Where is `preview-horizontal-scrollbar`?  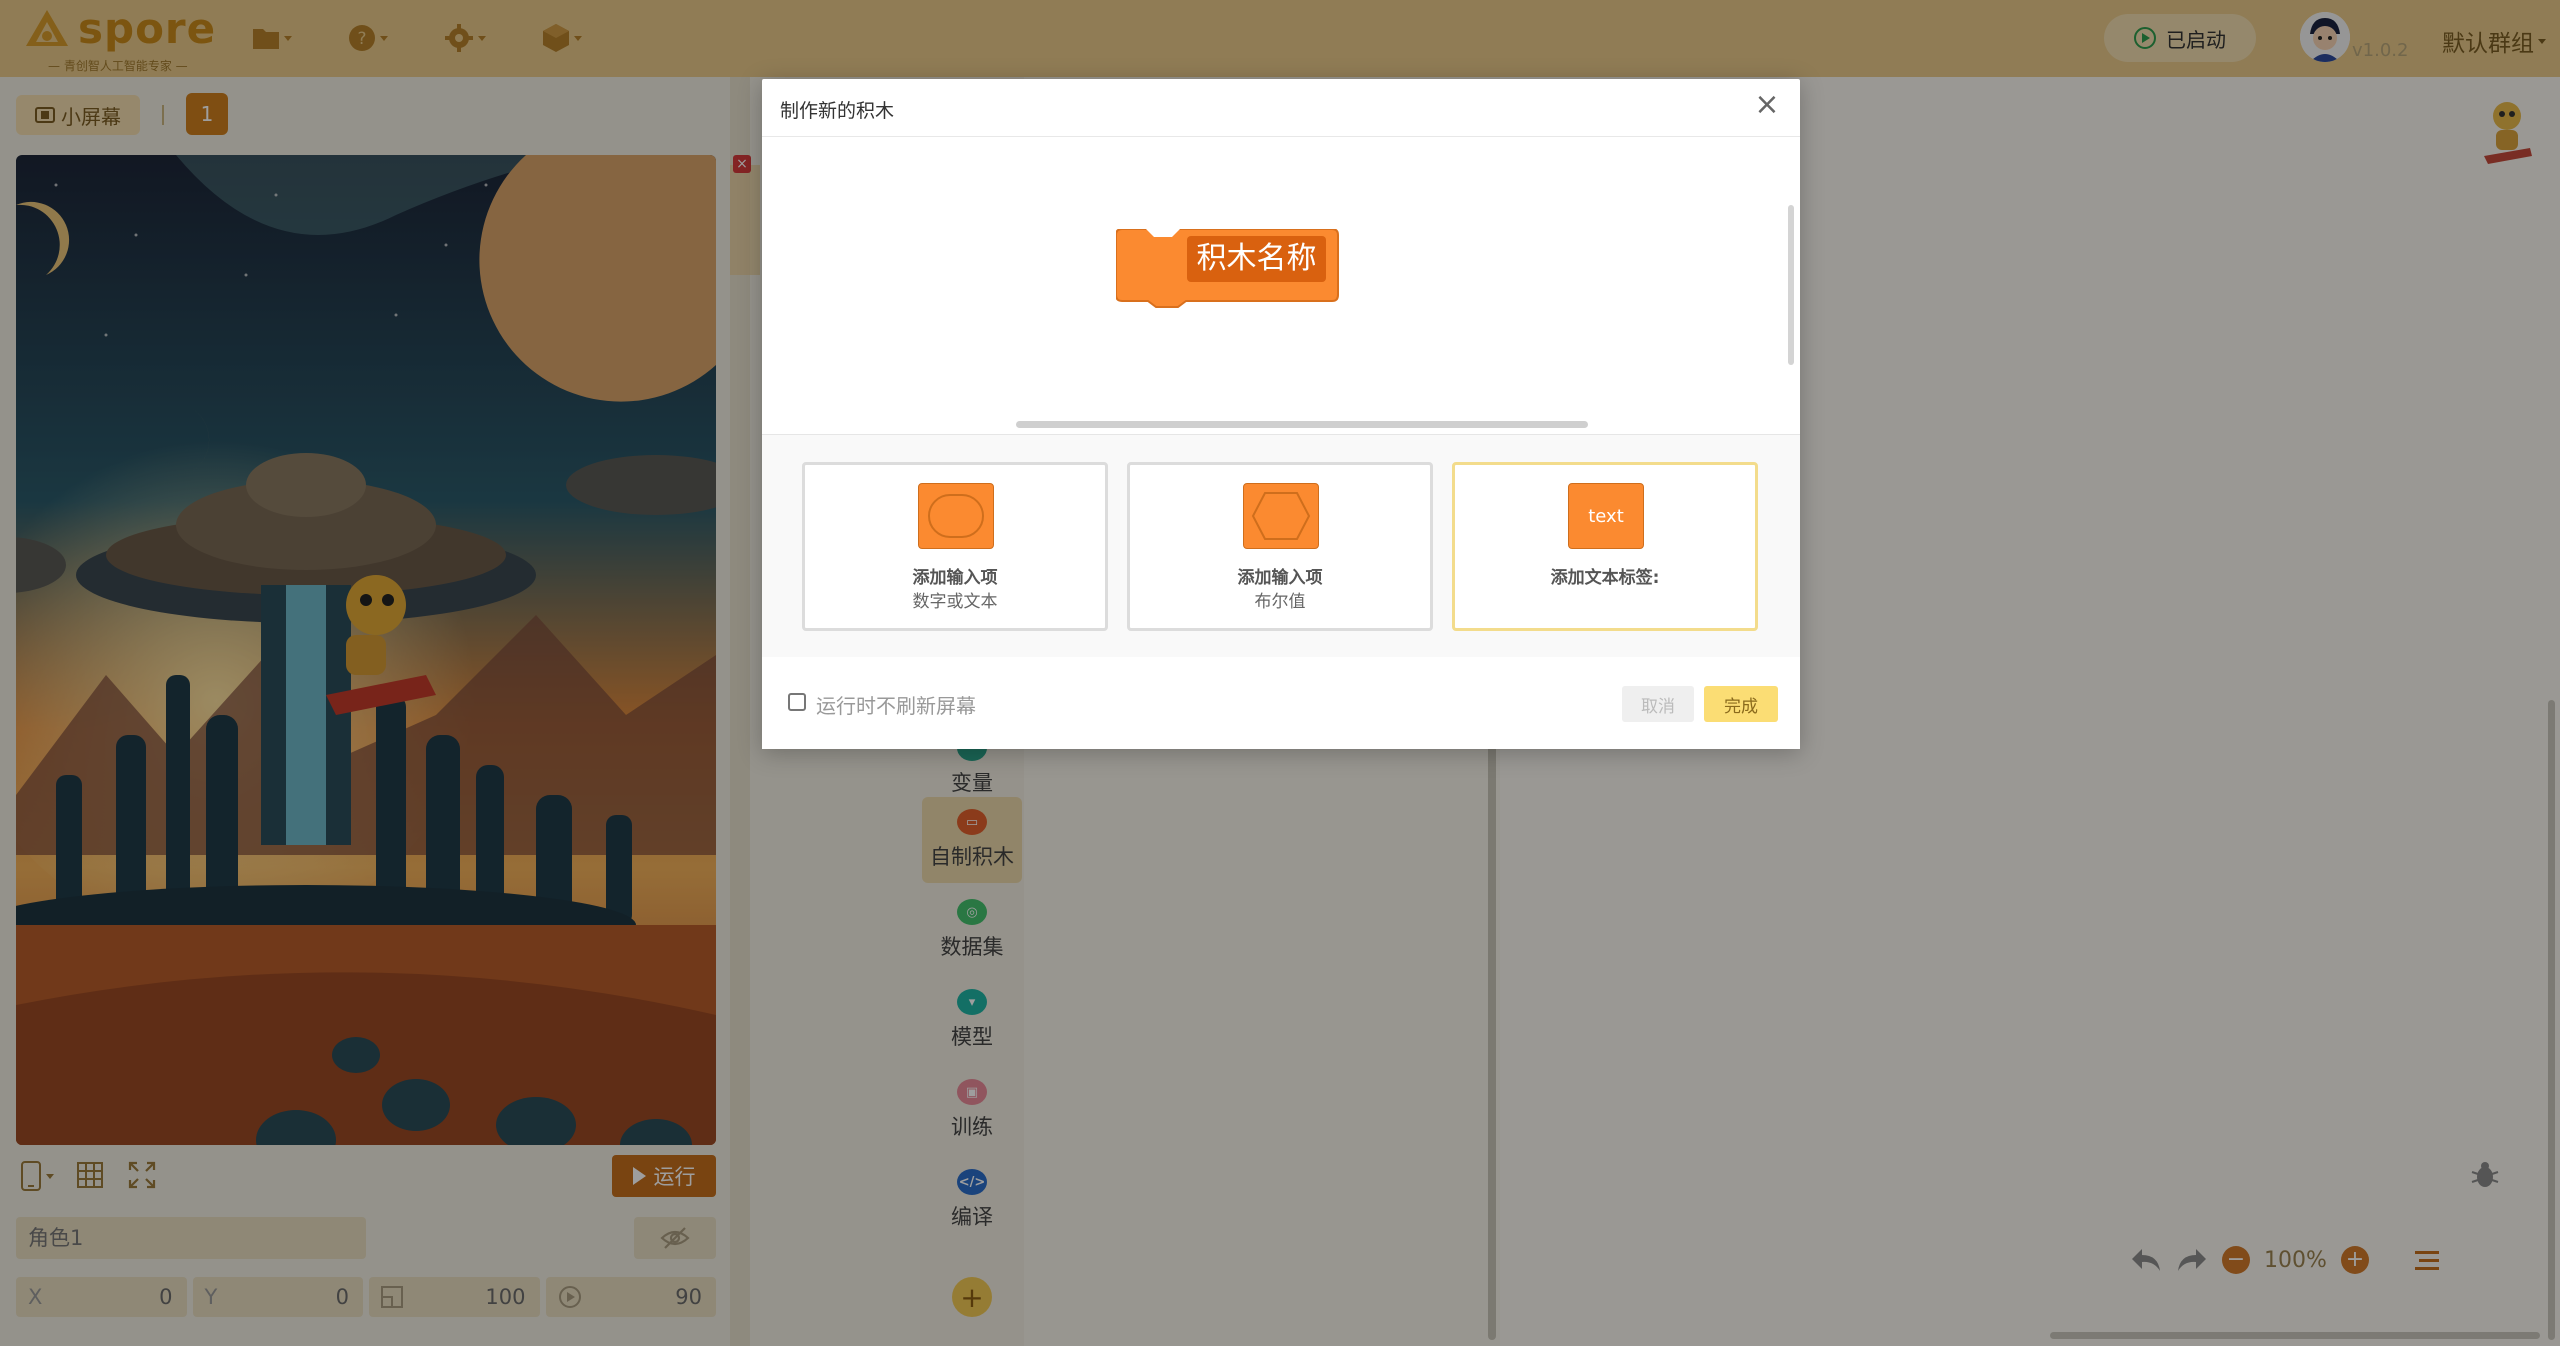
preview-horizontal-scrollbar is located at coordinates (1302, 424).